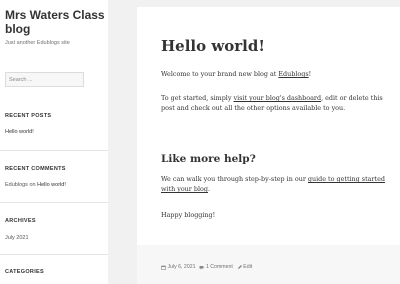 The height and width of the screenshot is (284, 400). What do you see at coordinates (20, 221) in the screenshot?
I see `archives-title: ARCHIVES` at bounding box center [20, 221].